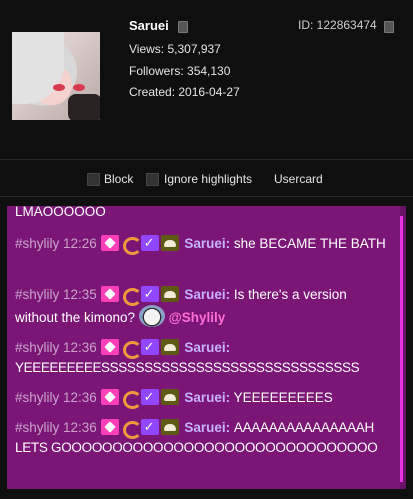 The width and height of the screenshot is (413, 499). I want to click on chat-scrollbar-thumb, so click(401, 349).